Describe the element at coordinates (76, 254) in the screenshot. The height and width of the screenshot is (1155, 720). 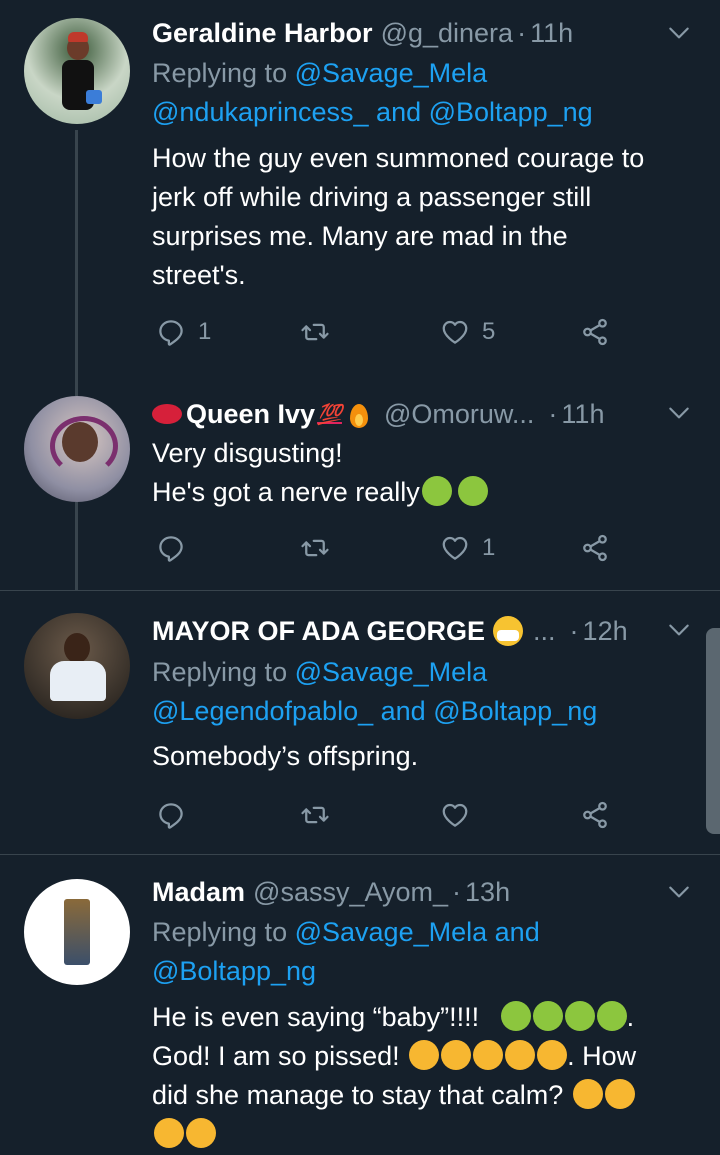
I see `thread-line` at that location.